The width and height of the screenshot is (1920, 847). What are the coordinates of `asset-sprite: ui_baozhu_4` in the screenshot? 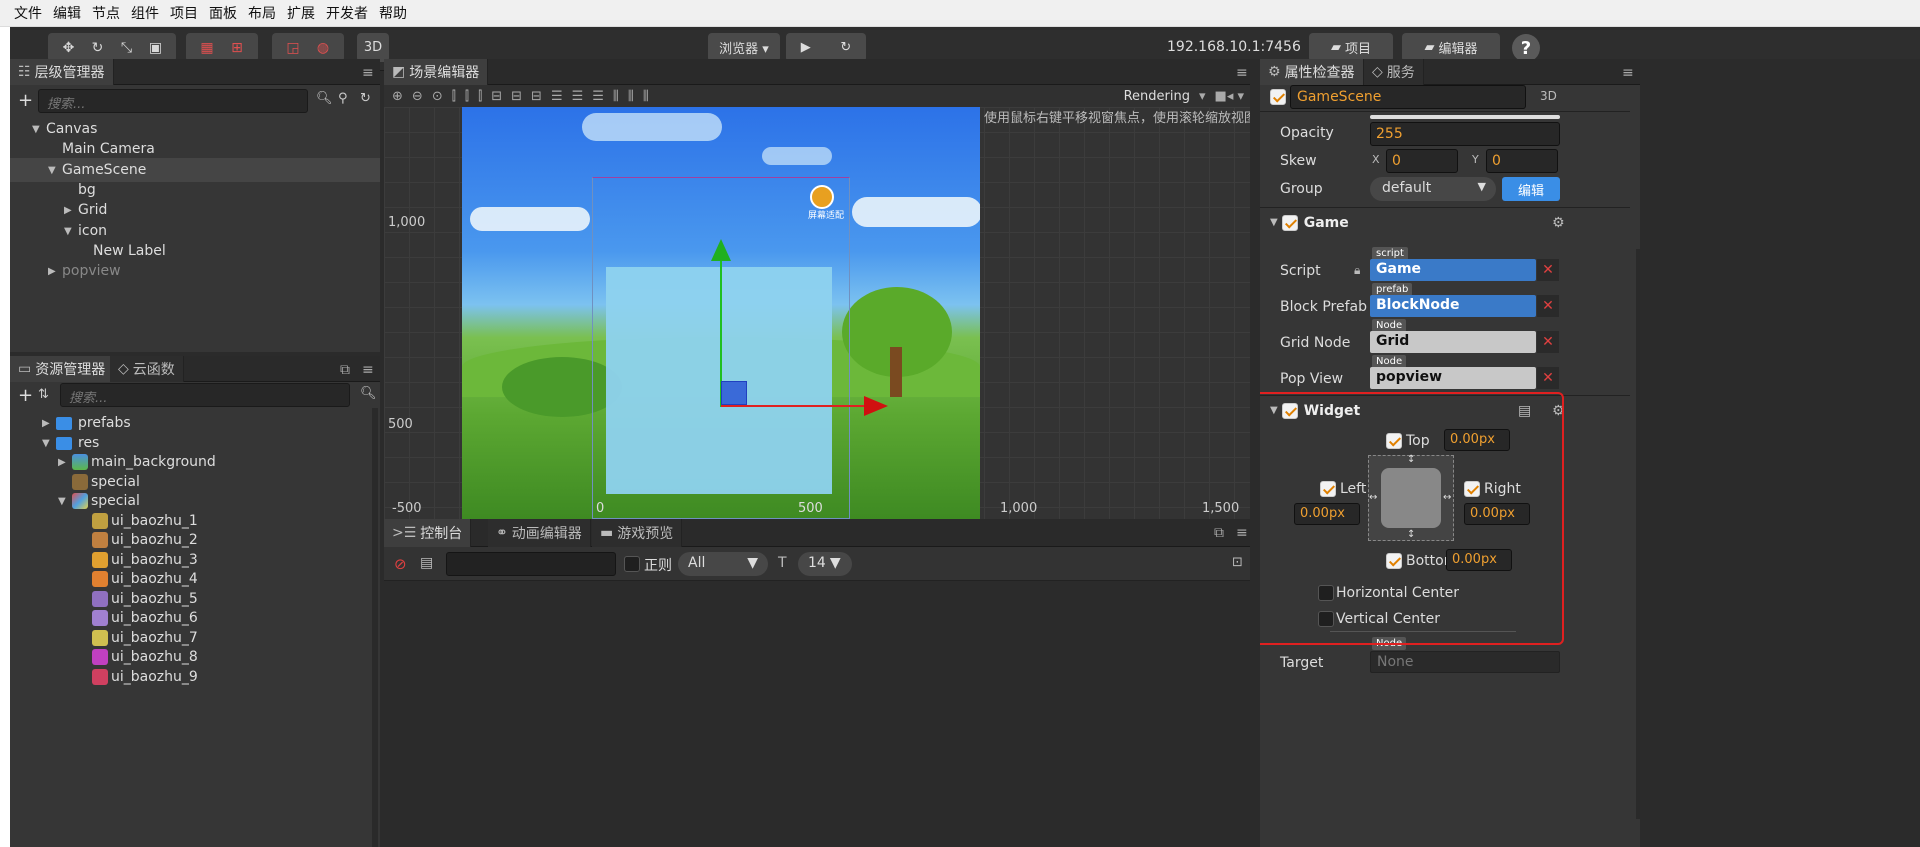 It's located at (145, 579).